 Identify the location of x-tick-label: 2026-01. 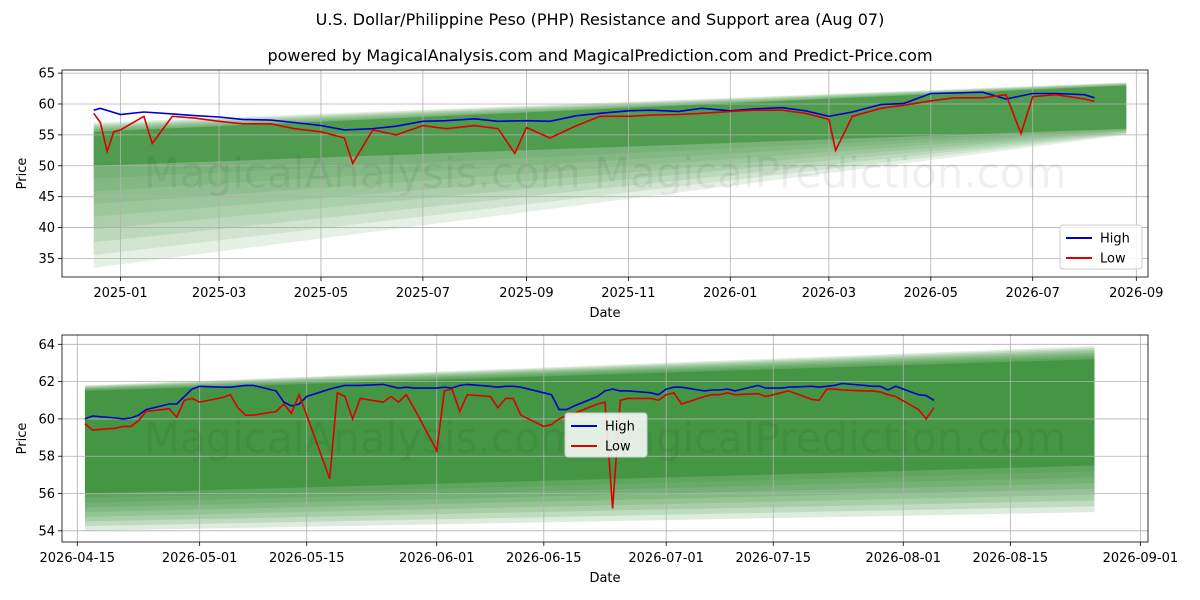
(730, 293).